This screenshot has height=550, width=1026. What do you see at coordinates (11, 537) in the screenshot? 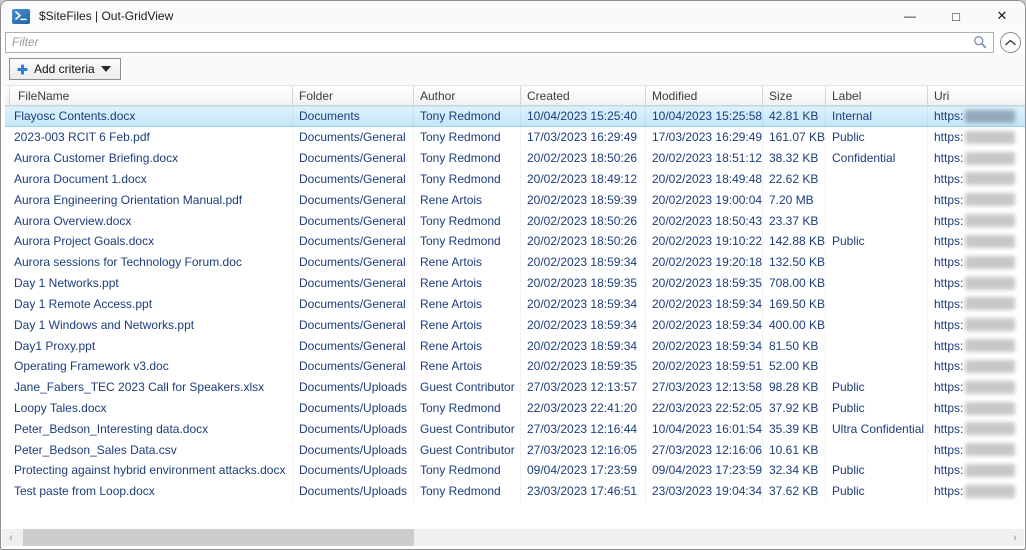
I see `scroll-left-icon: ‹` at bounding box center [11, 537].